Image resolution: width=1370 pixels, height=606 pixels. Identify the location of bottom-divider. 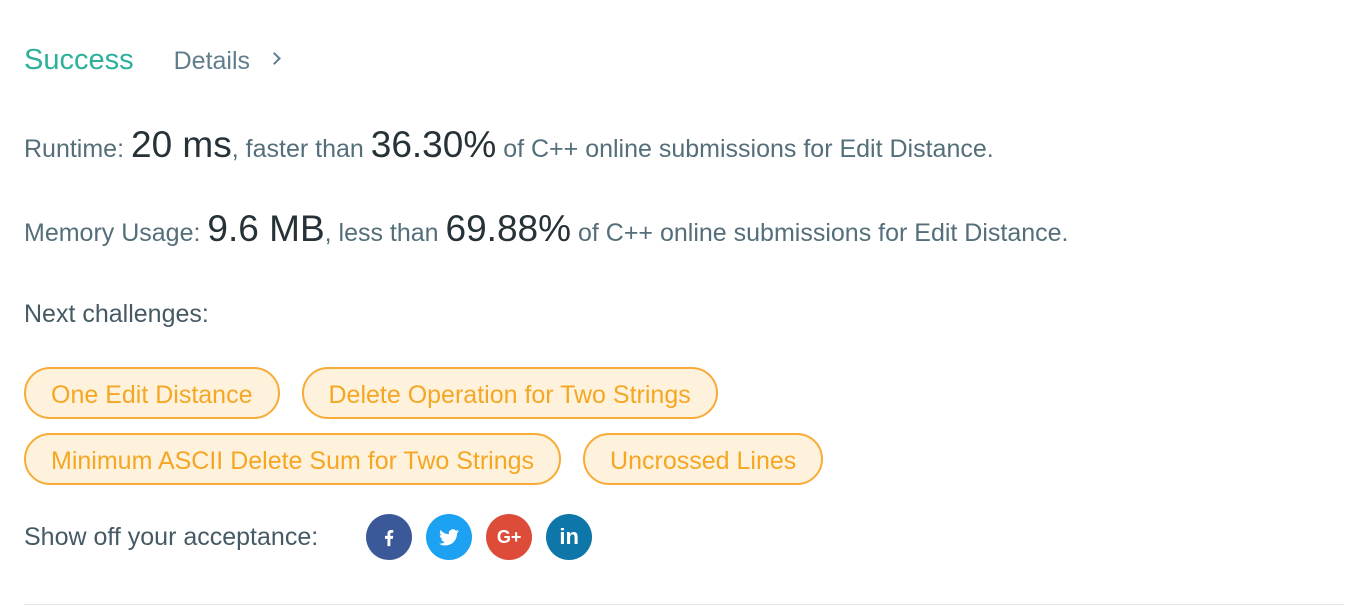
(684, 604).